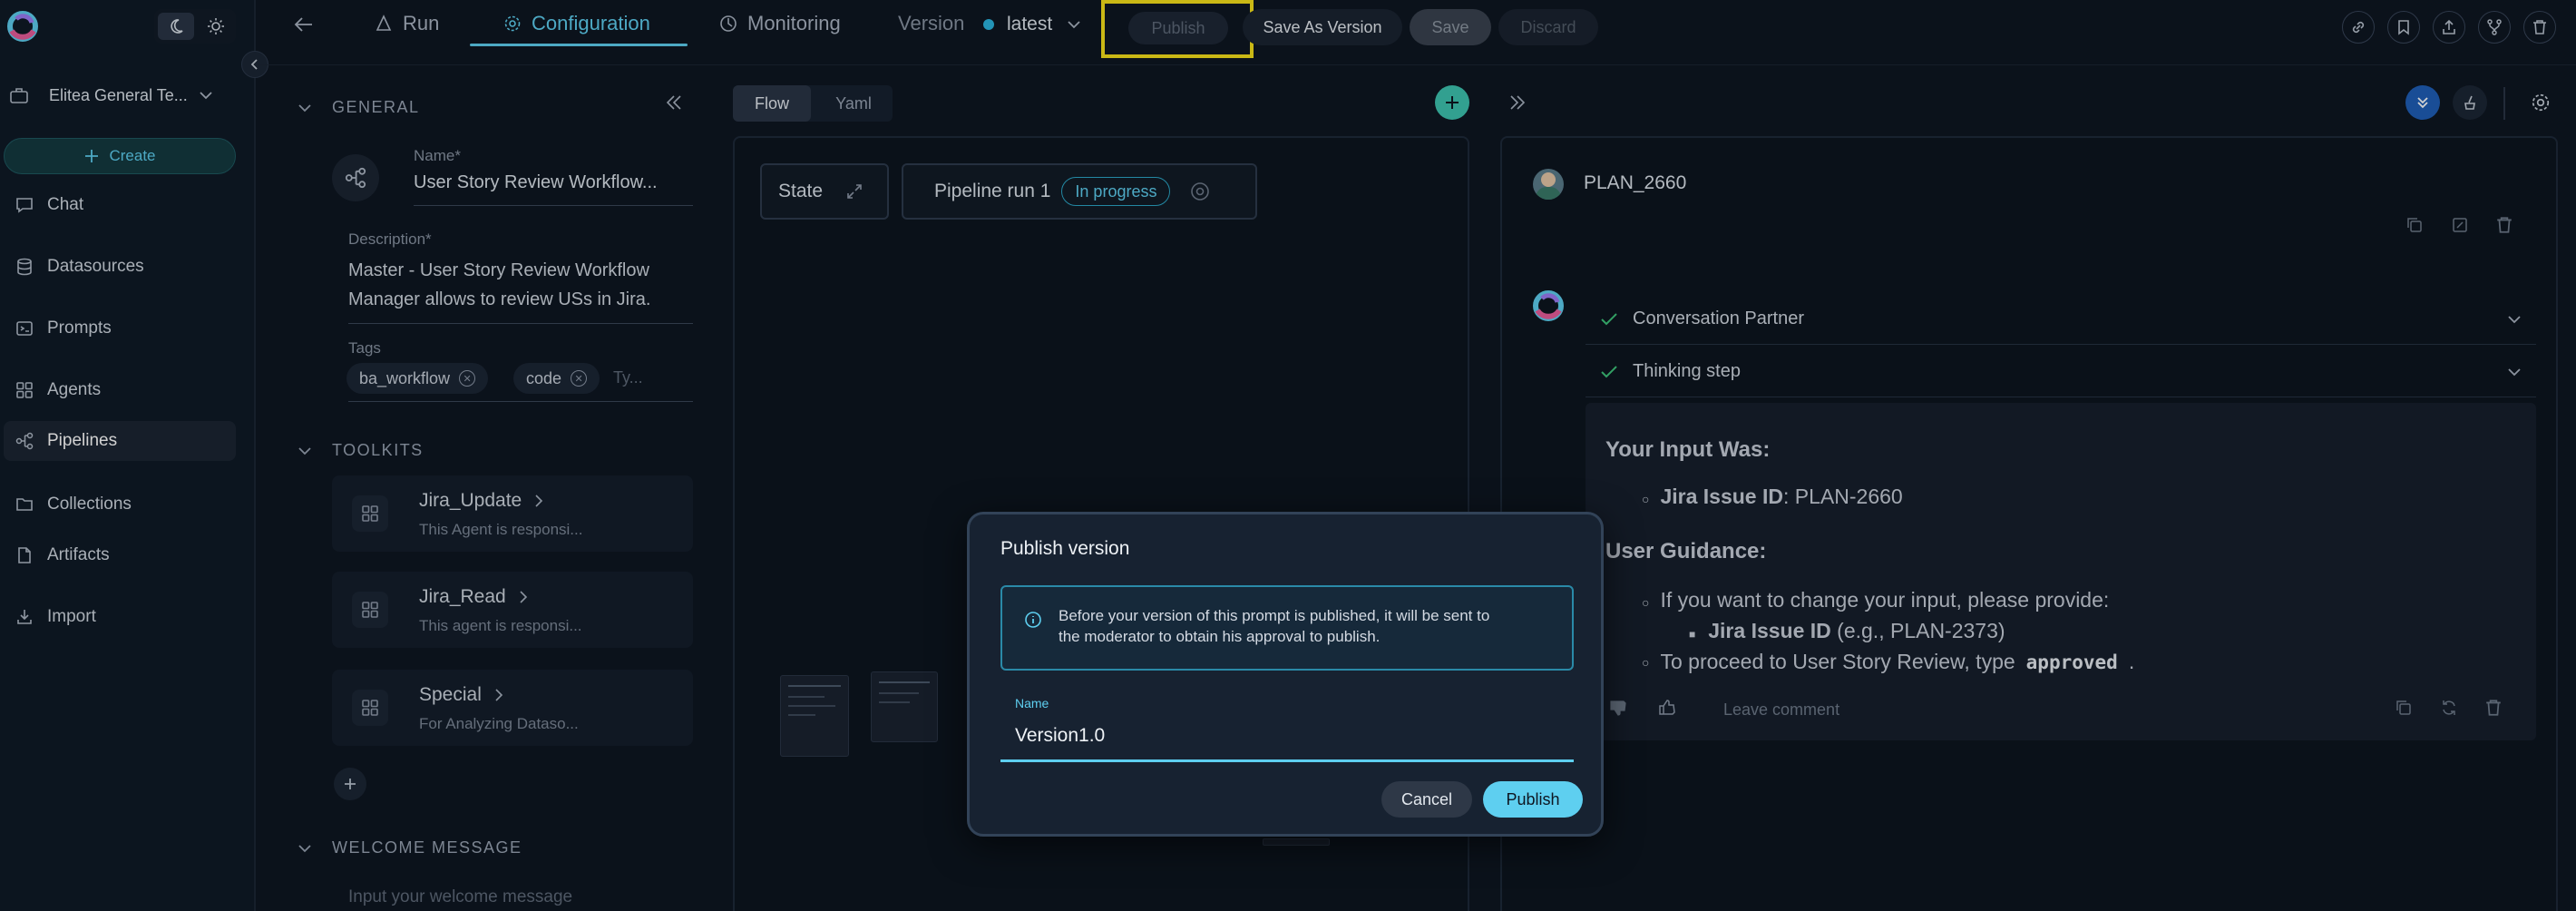  What do you see at coordinates (1065, 548) in the screenshot?
I see `dialog-title: Publish version` at bounding box center [1065, 548].